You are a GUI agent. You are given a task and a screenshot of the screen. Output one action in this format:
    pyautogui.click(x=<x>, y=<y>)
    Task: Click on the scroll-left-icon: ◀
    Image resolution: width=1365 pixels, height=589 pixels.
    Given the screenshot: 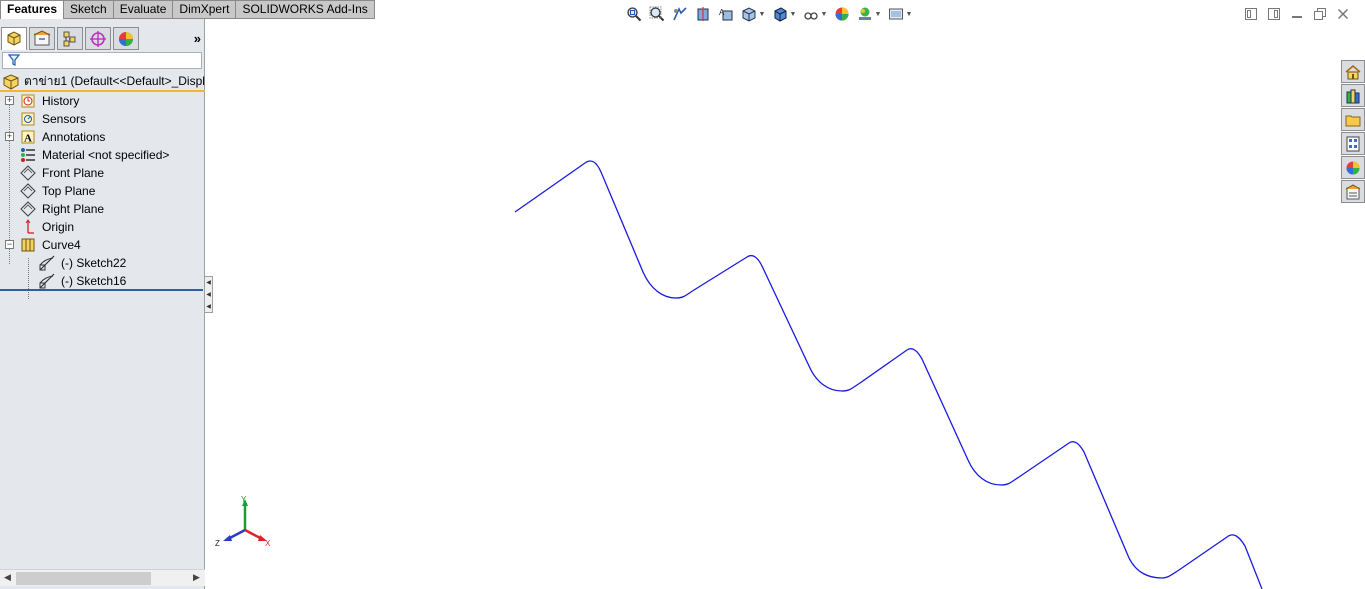 What is the action you would take?
    pyautogui.click(x=7, y=577)
    